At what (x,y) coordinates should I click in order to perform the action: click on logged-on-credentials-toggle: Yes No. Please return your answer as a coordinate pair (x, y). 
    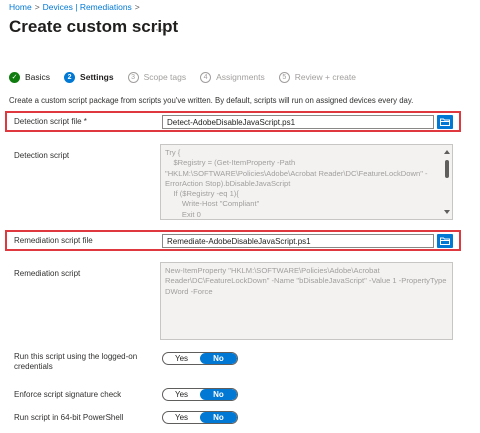
    Looking at the image, I should click on (200, 358).